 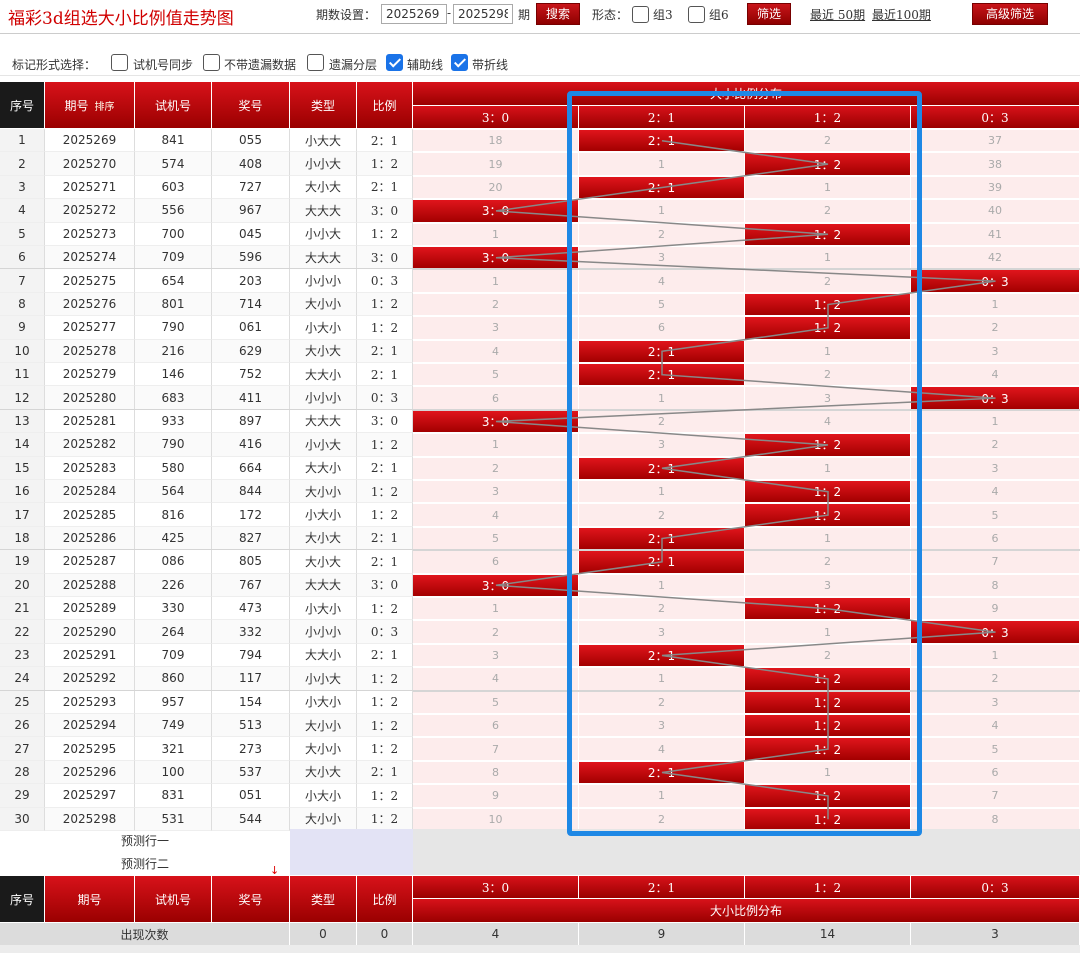 I want to click on aux-line-checkbox, so click(x=394, y=62).